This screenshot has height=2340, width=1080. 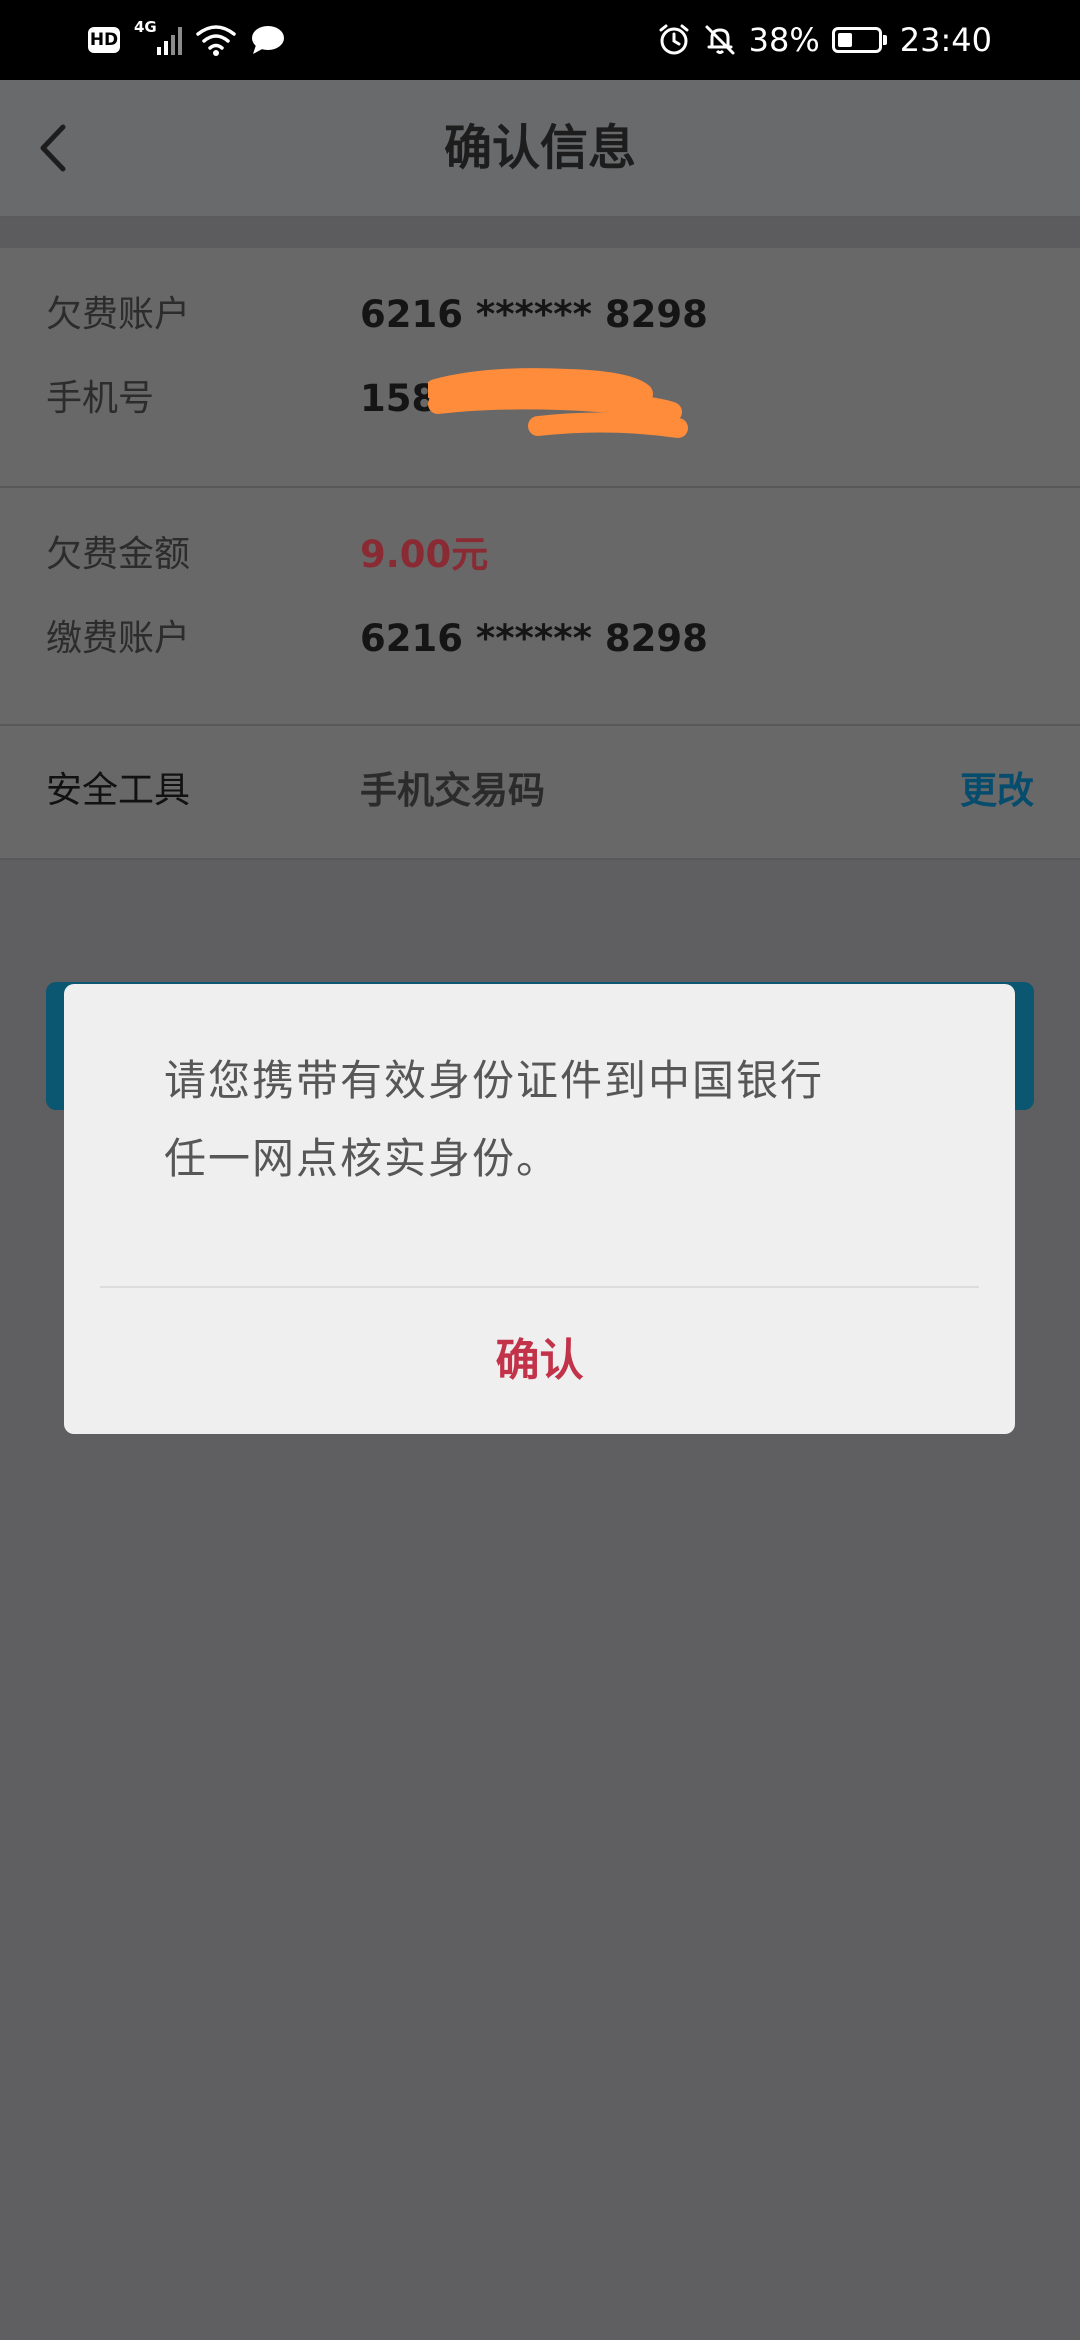 I want to click on arrears-account-row: 欠费账户 6216 ****** 8298, so click(x=540, y=315).